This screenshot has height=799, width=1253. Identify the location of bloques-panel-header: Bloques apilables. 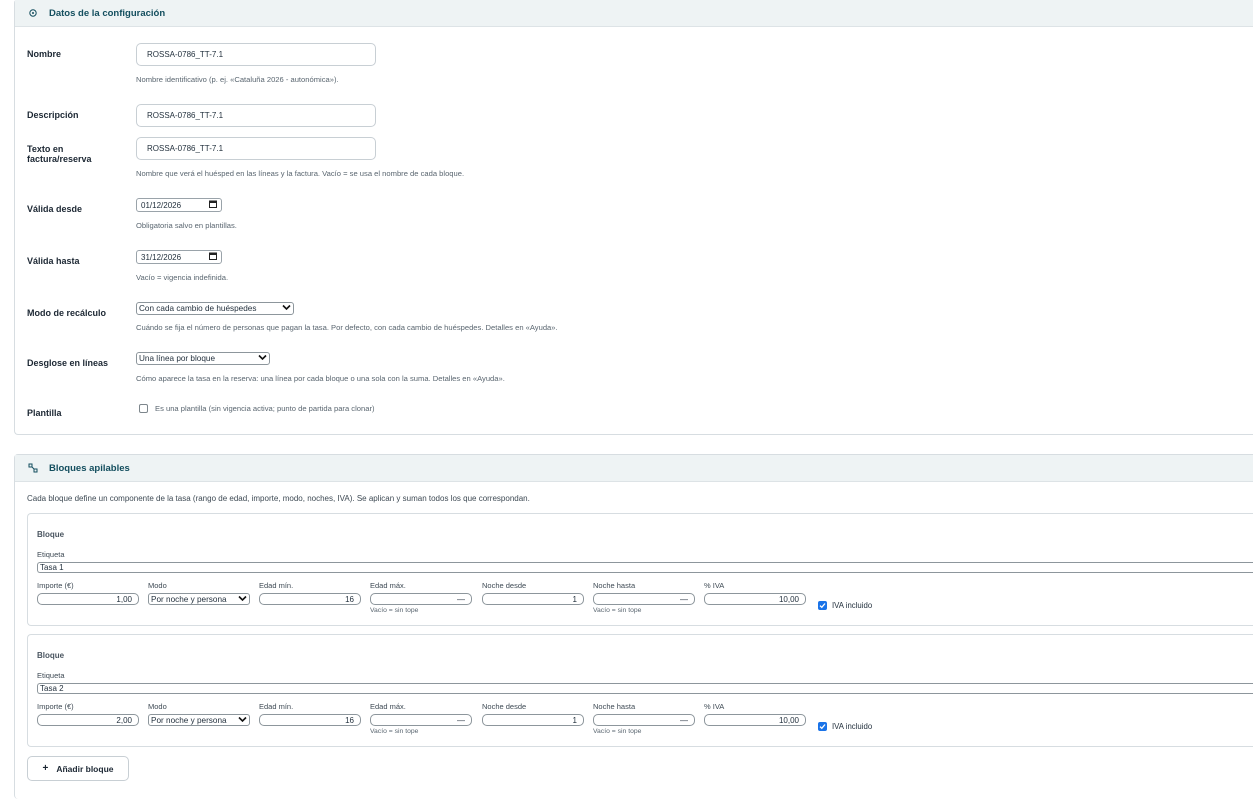
(634, 468).